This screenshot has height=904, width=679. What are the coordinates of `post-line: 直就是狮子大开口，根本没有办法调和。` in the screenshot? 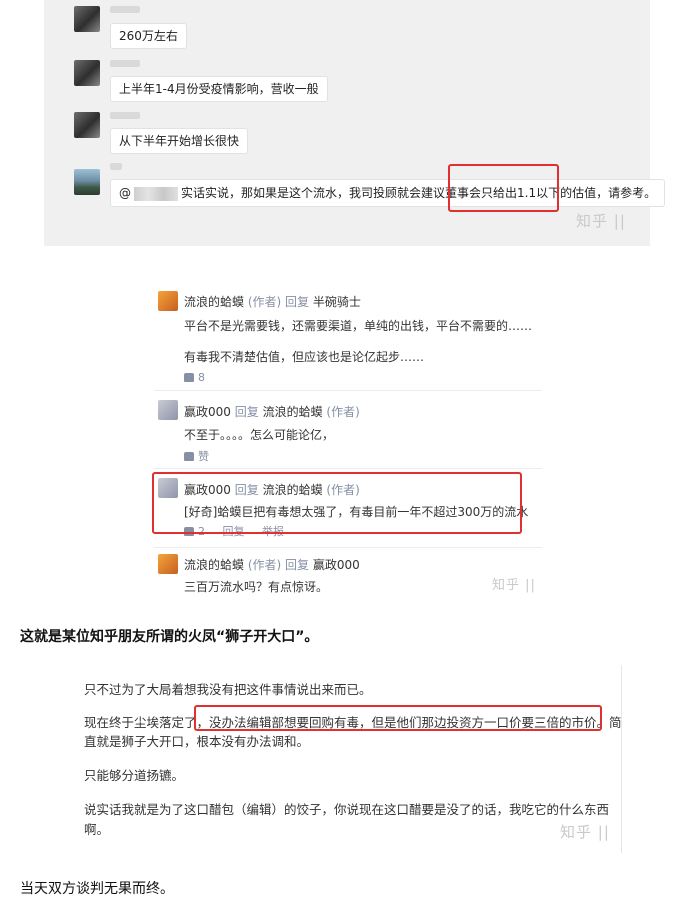 It's located at (197, 741).